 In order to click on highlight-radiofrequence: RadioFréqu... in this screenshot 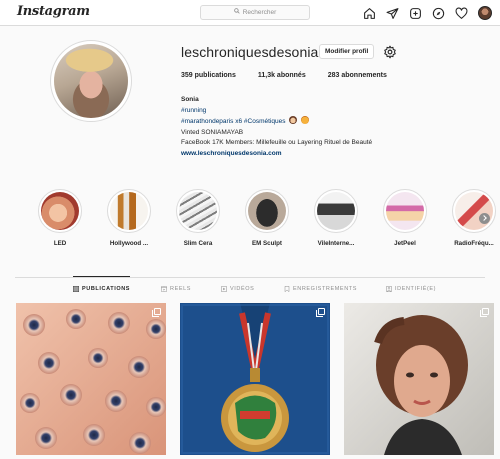, I will do `click(474, 218)`.